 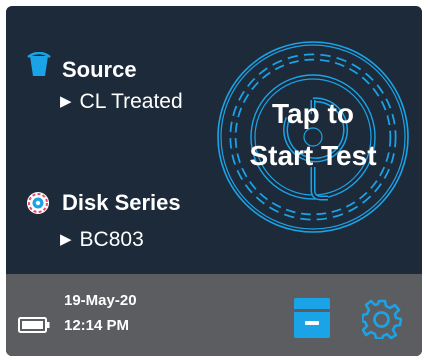 What do you see at coordinates (111, 239) in the screenshot?
I see `disk-series-value-text: BC803` at bounding box center [111, 239].